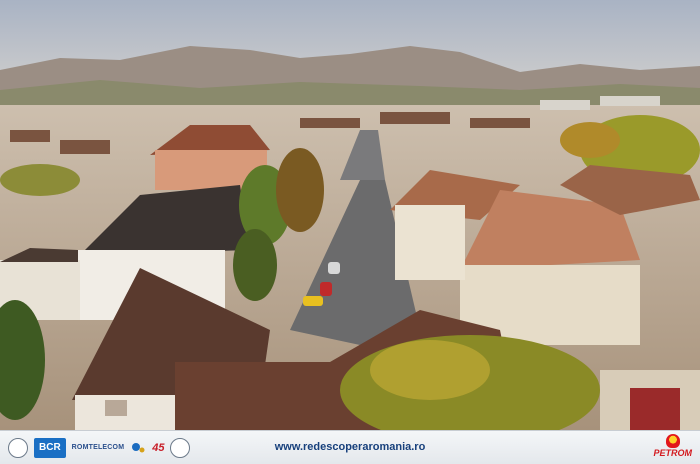 Image resolution: width=700 pixels, height=464 pixels. I want to click on romtelecom-logo: ROMTELECOM, so click(98, 447).